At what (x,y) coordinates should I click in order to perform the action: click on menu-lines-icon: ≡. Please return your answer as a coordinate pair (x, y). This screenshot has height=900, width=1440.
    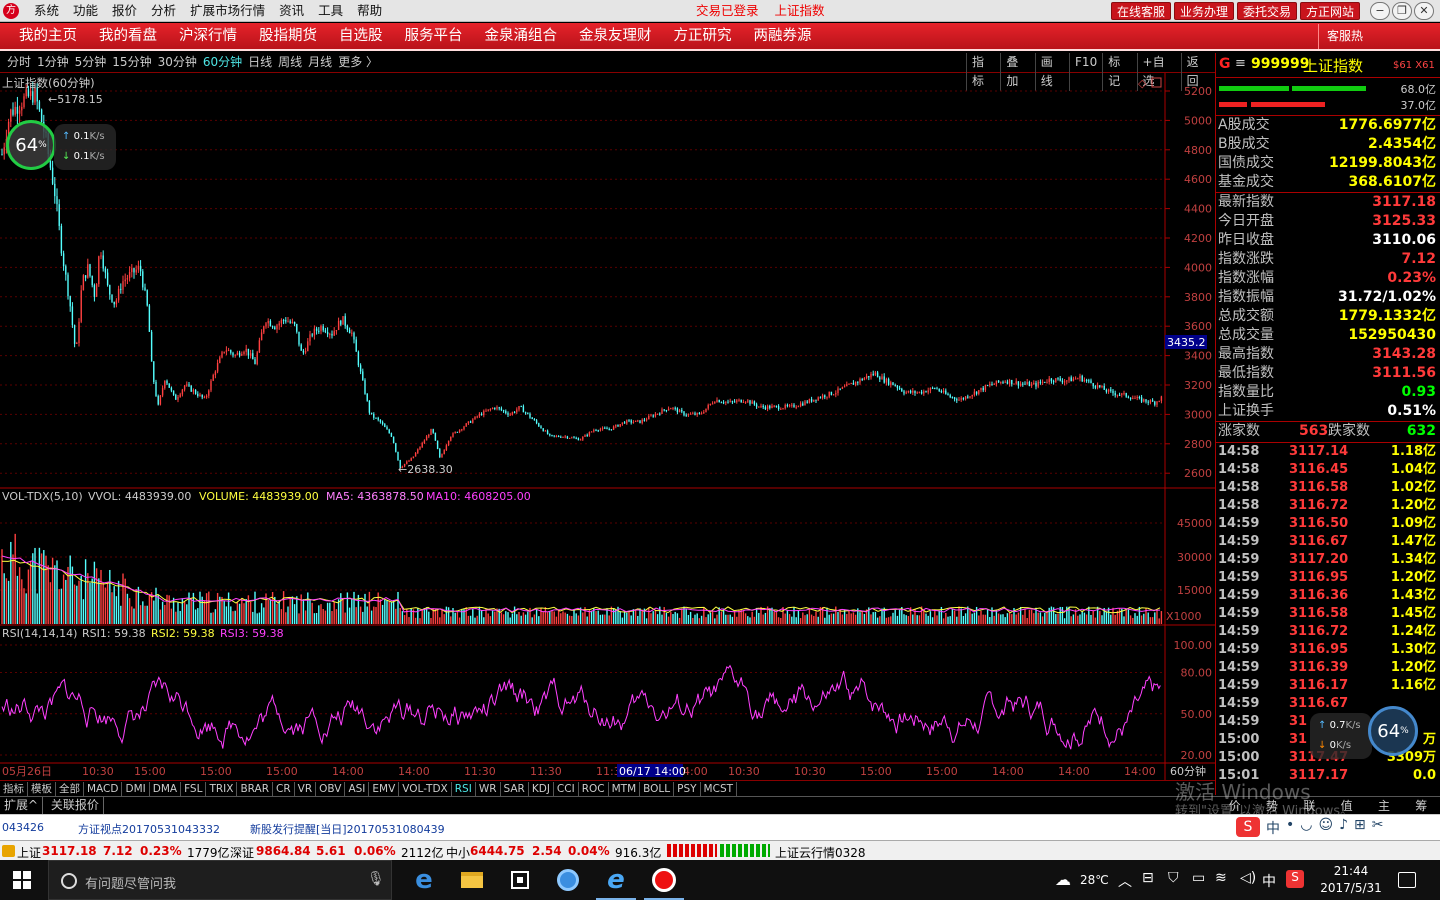
    Looking at the image, I should click on (1240, 63).